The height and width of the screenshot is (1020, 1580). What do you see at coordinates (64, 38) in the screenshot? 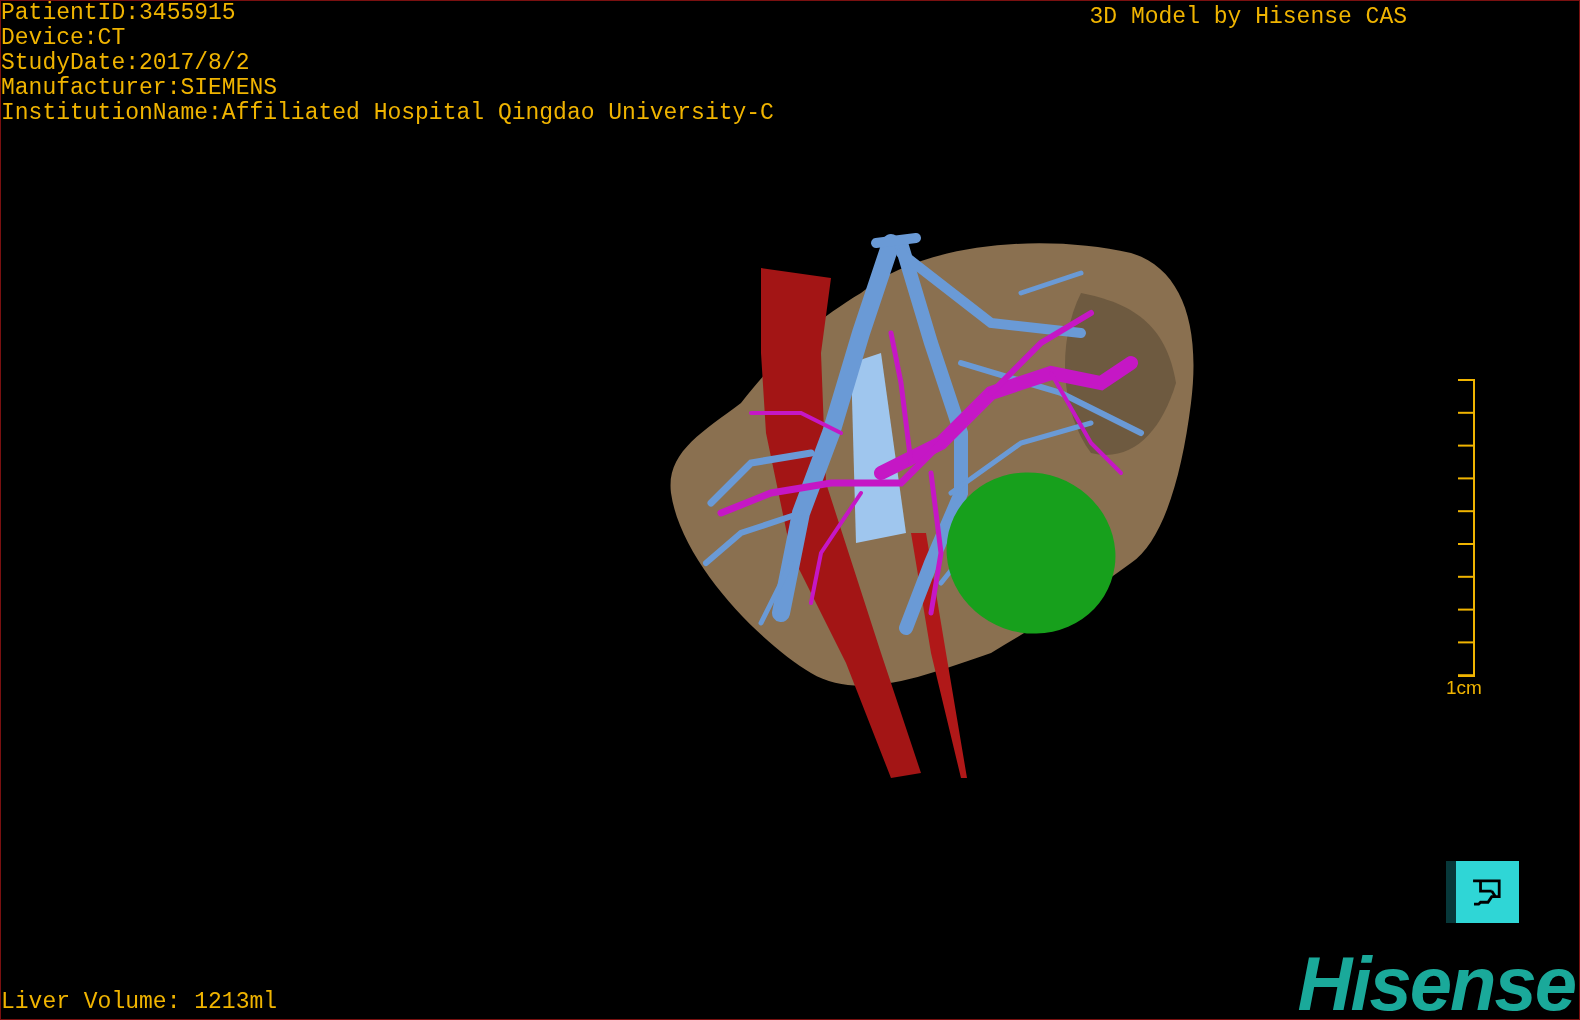
I see `study-info-text: Device:CT` at bounding box center [64, 38].